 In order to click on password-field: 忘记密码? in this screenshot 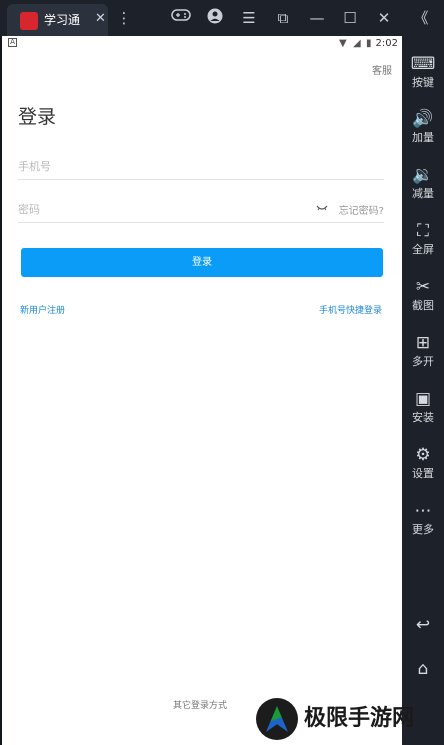, I will do `click(201, 208)`.